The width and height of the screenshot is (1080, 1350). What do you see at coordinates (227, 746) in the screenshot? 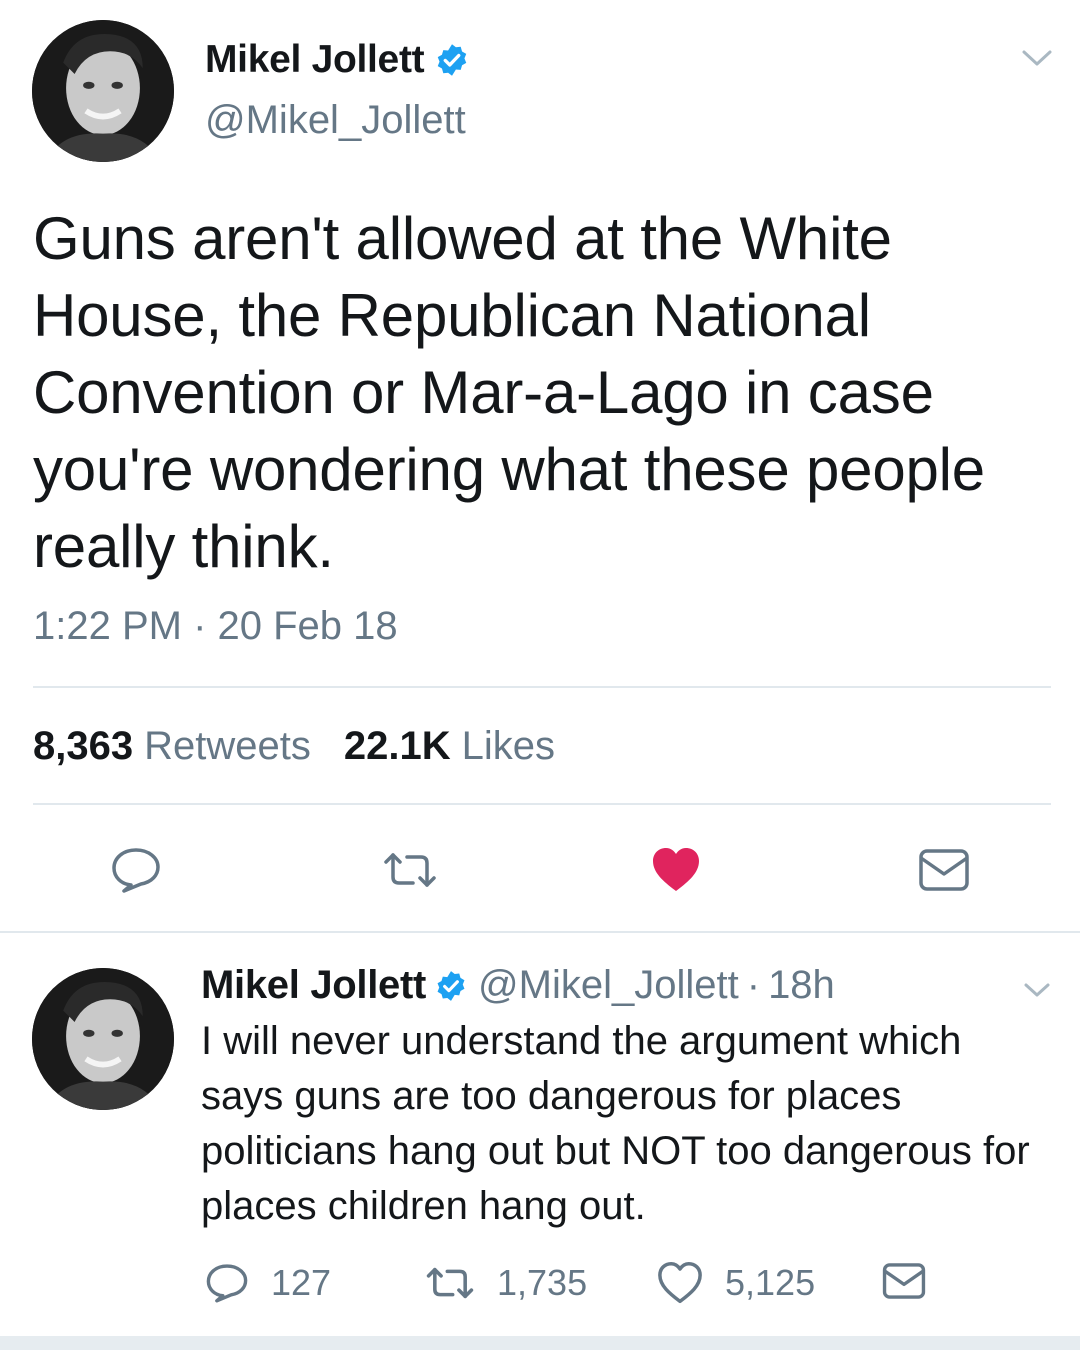
I see `retweet-label: Retweets` at bounding box center [227, 746].